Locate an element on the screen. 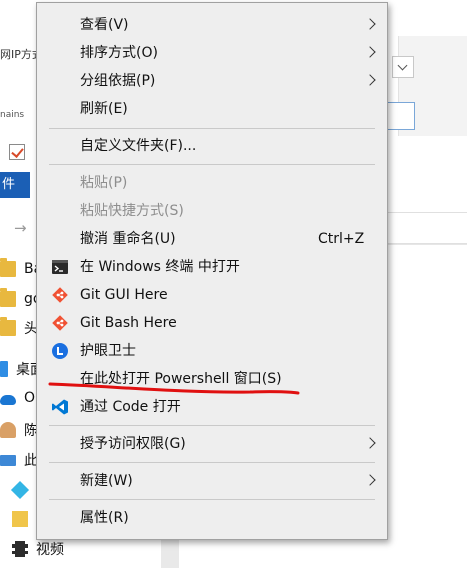 The height and width of the screenshot is (568, 467). eye-guard-icon is located at coordinates (60, 351).